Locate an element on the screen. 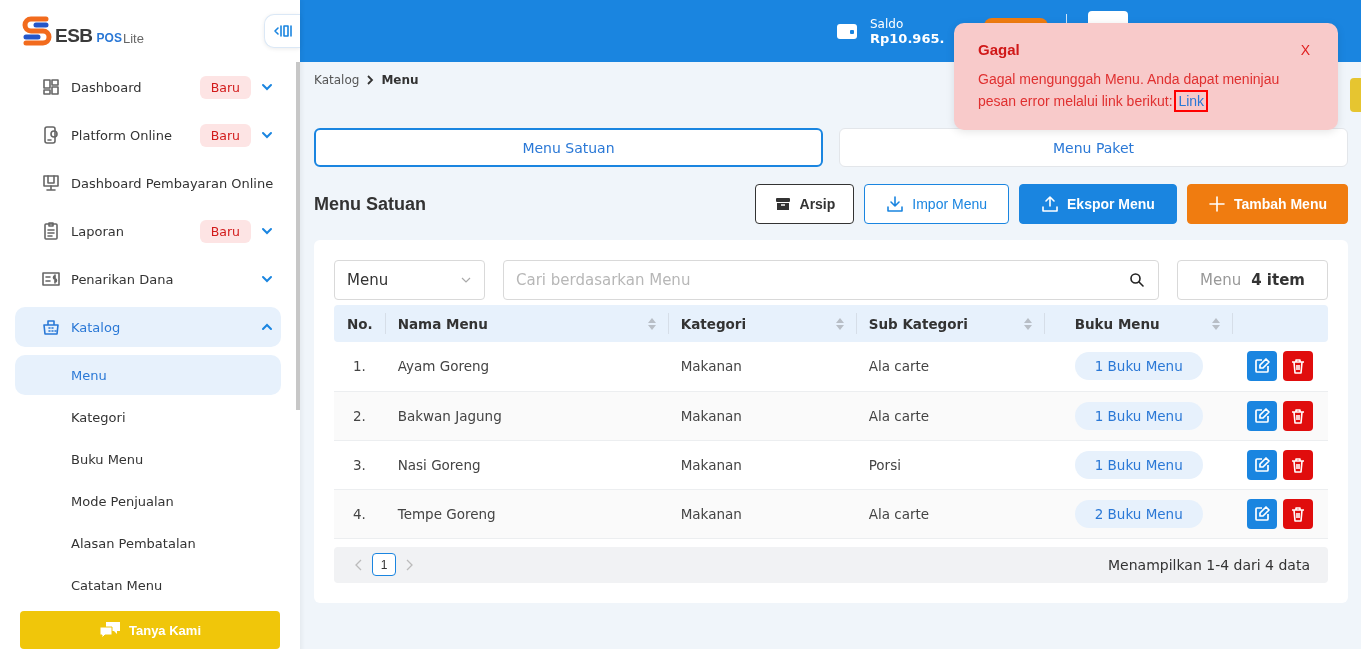 The width and height of the screenshot is (1361, 649). logo-text: POS is located at coordinates (109, 38).